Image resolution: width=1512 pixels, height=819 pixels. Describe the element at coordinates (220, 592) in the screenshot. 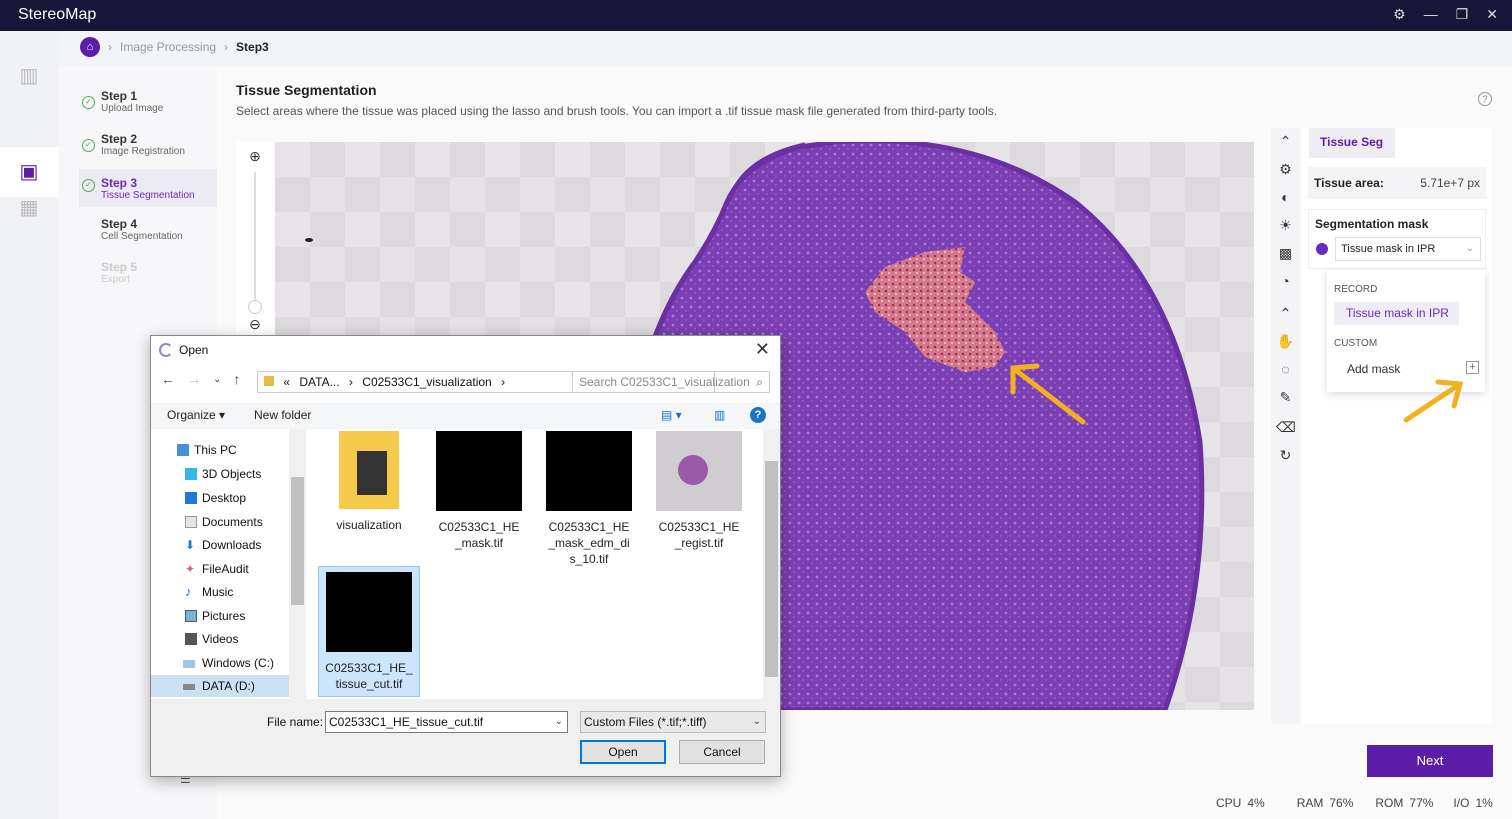

I see `tree-item-music: ♪ Music` at that location.